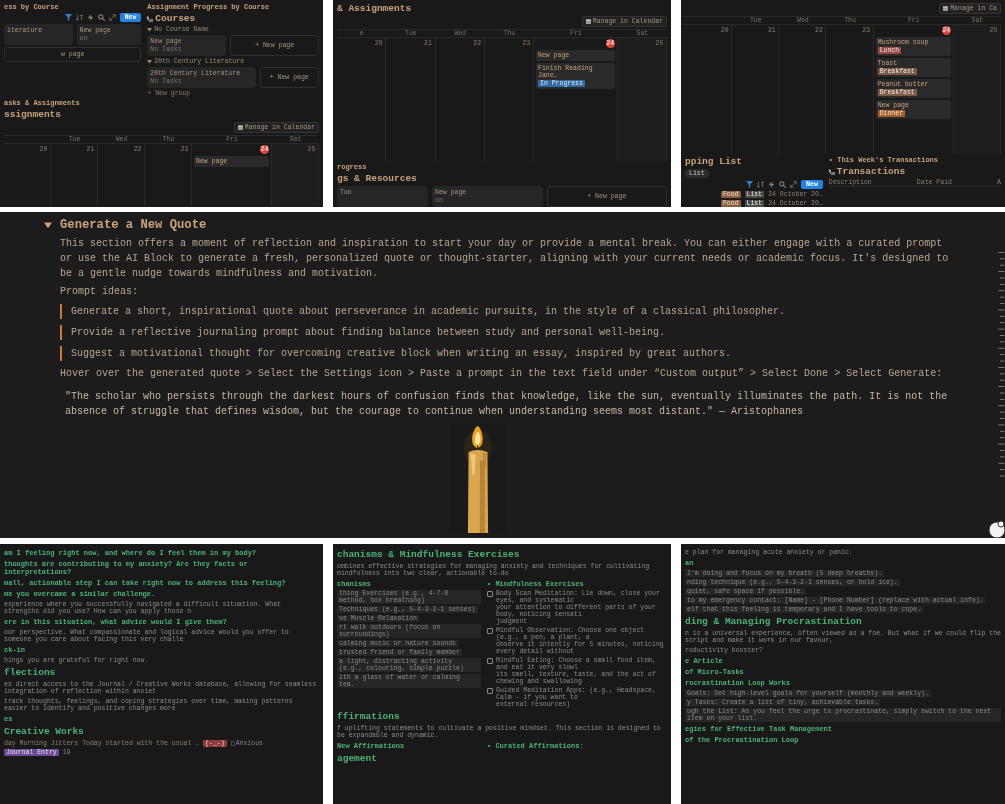 This screenshot has height=804, width=1005. Describe the element at coordinates (507, 404) in the screenshot. I see `quote-text: "The scholar who persists through the darkest hours of confusion finds that knowledge, like the sun, eventually illuminates the path. It is not the absence of struggle that defines wisdom, but the courage to continue when understanding seems most distant." — Aristophanes` at that location.